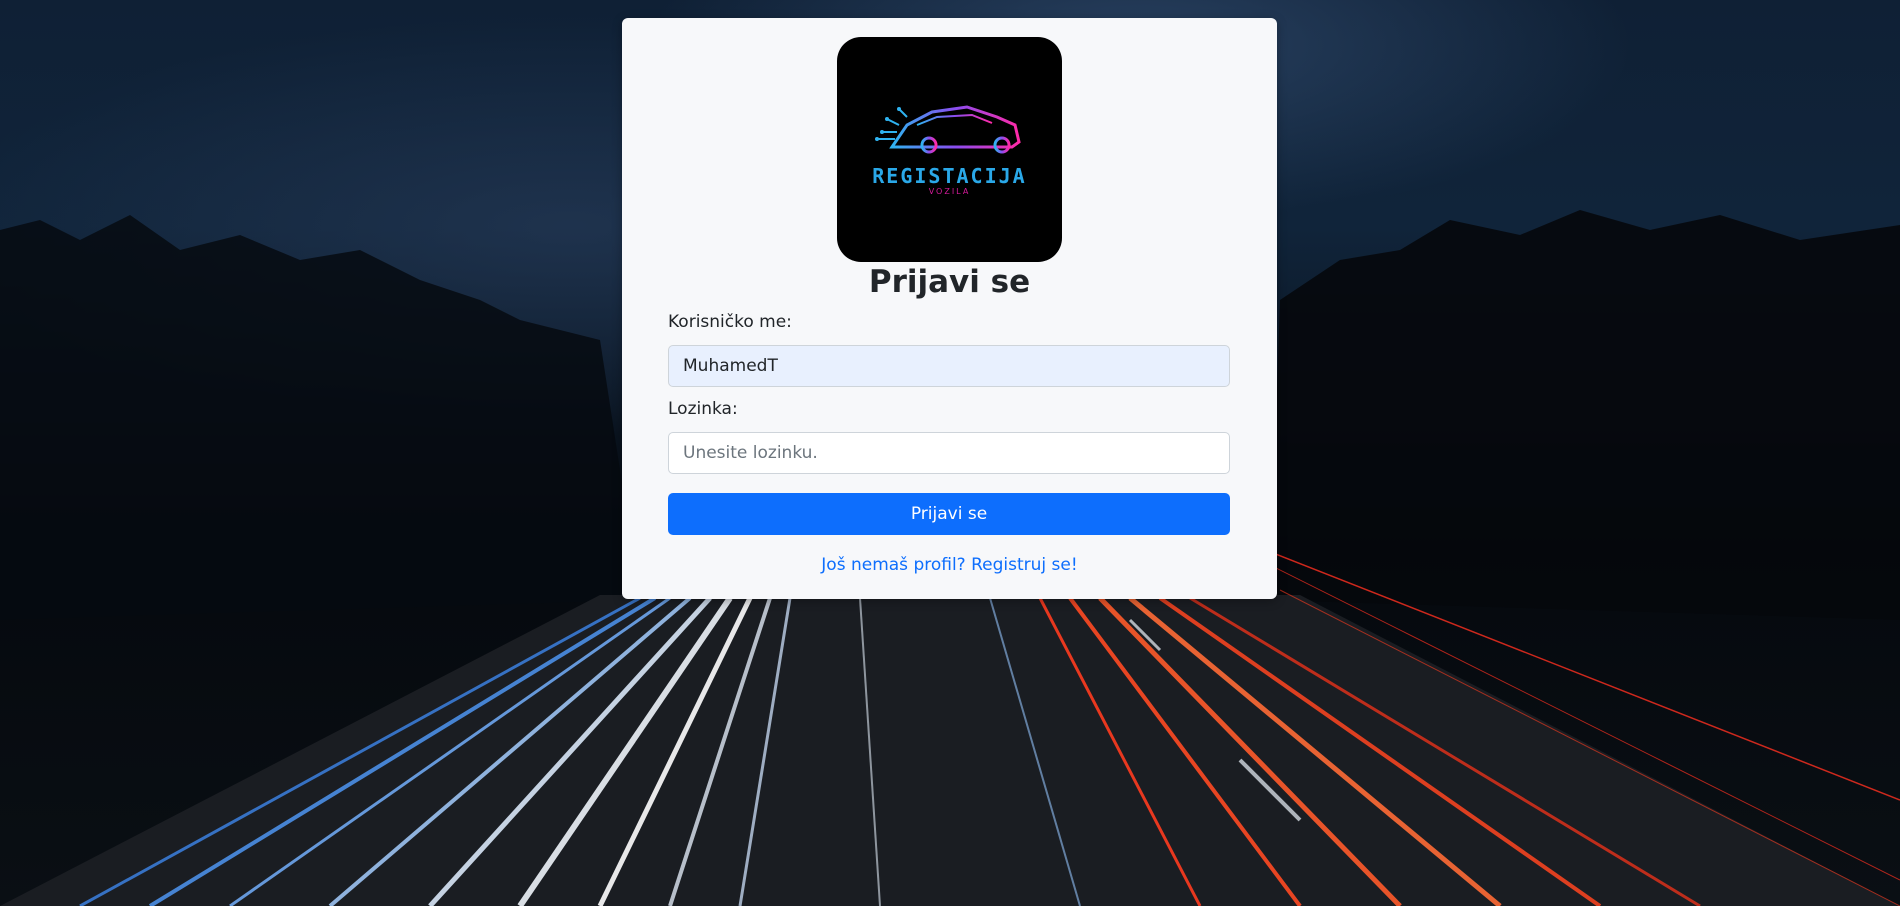  Describe the element at coordinates (949, 453) in the screenshot. I see `password-field` at that location.